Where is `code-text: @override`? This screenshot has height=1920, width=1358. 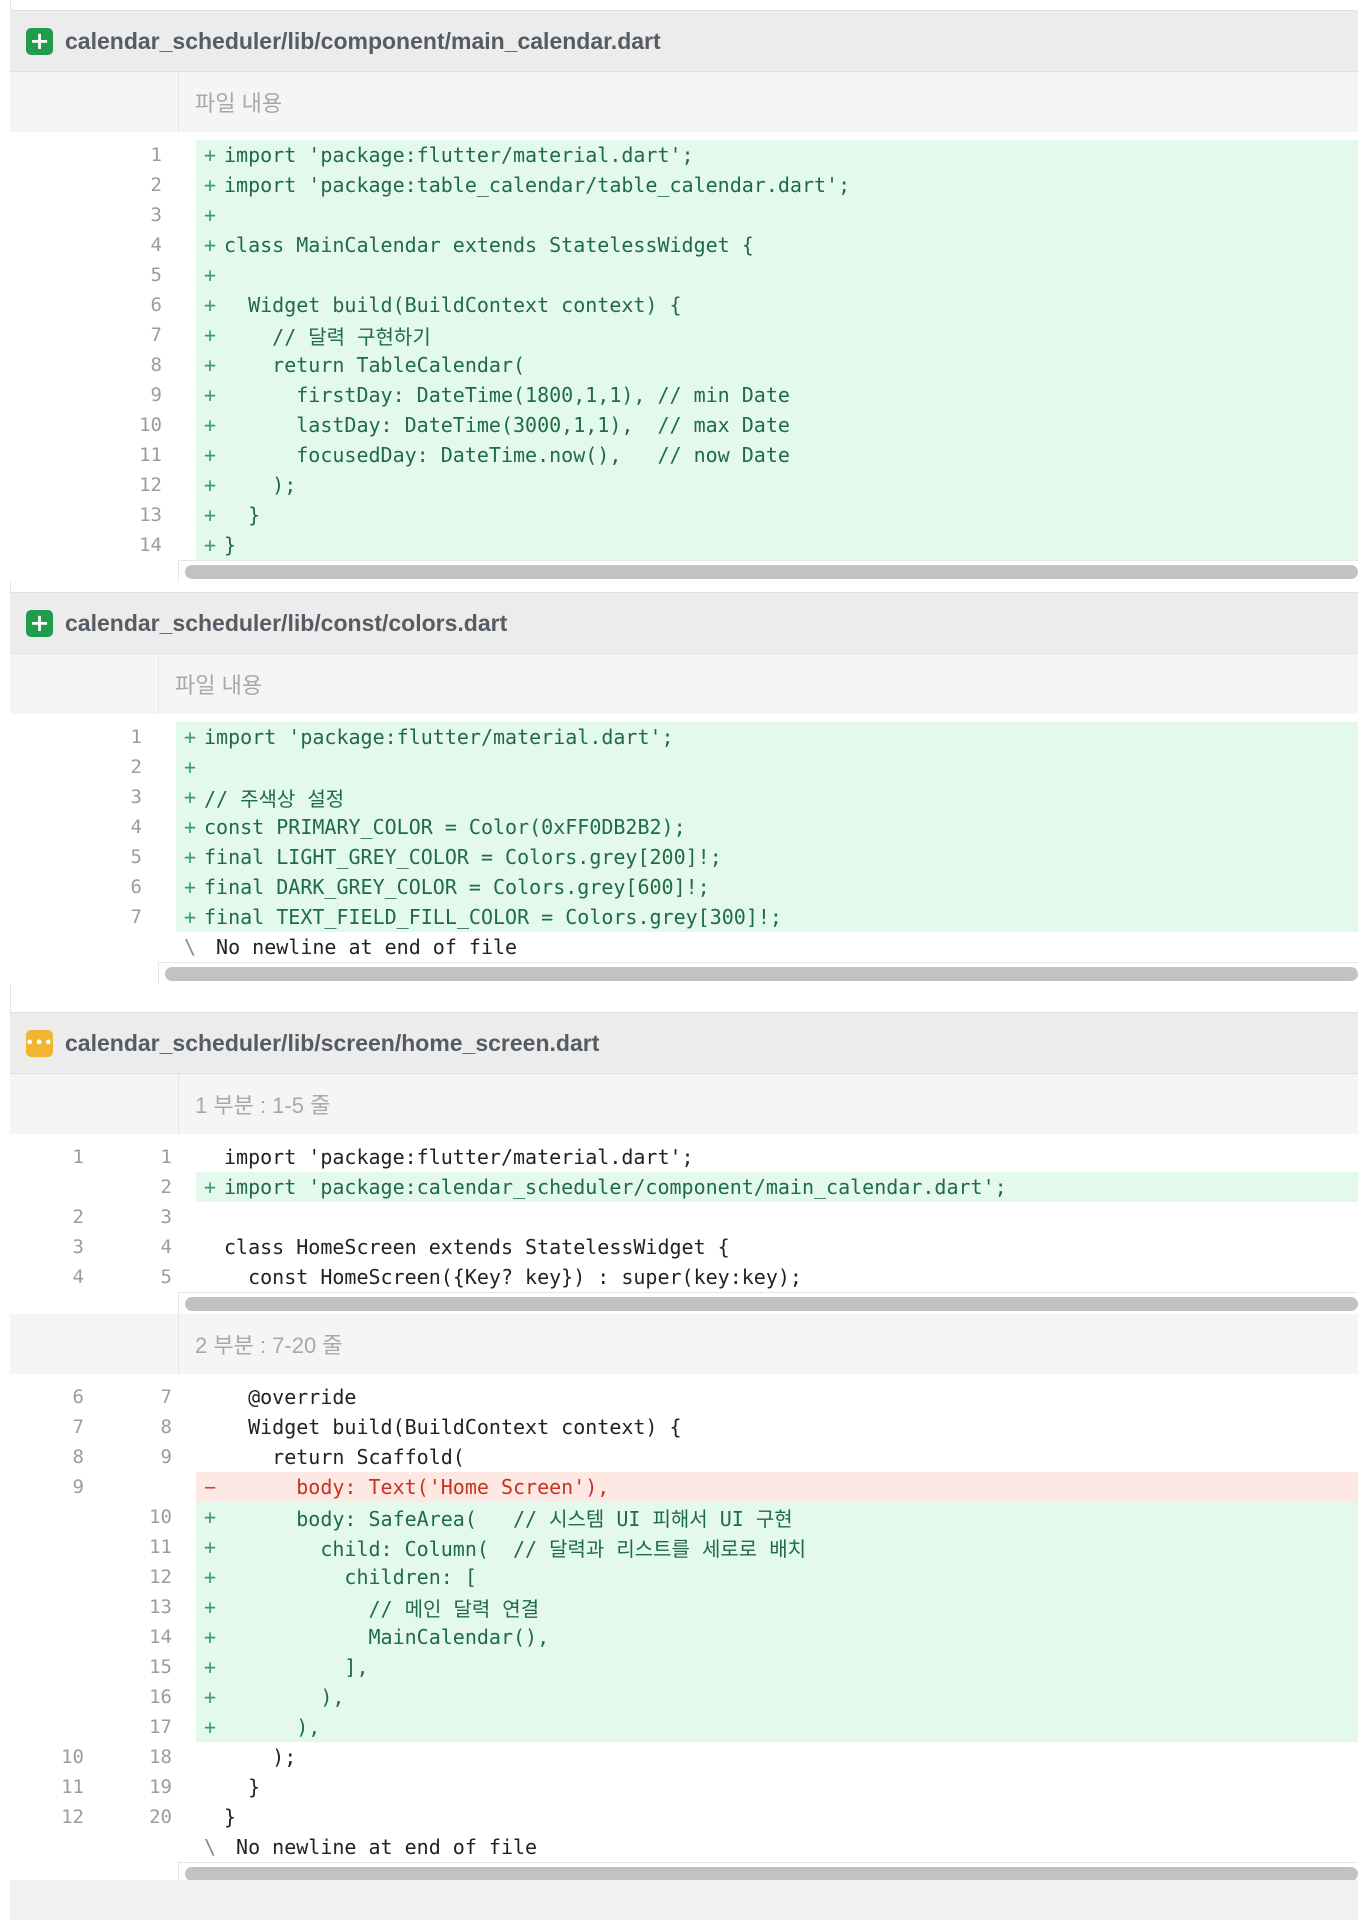
code-text: @override is located at coordinates (290, 1397).